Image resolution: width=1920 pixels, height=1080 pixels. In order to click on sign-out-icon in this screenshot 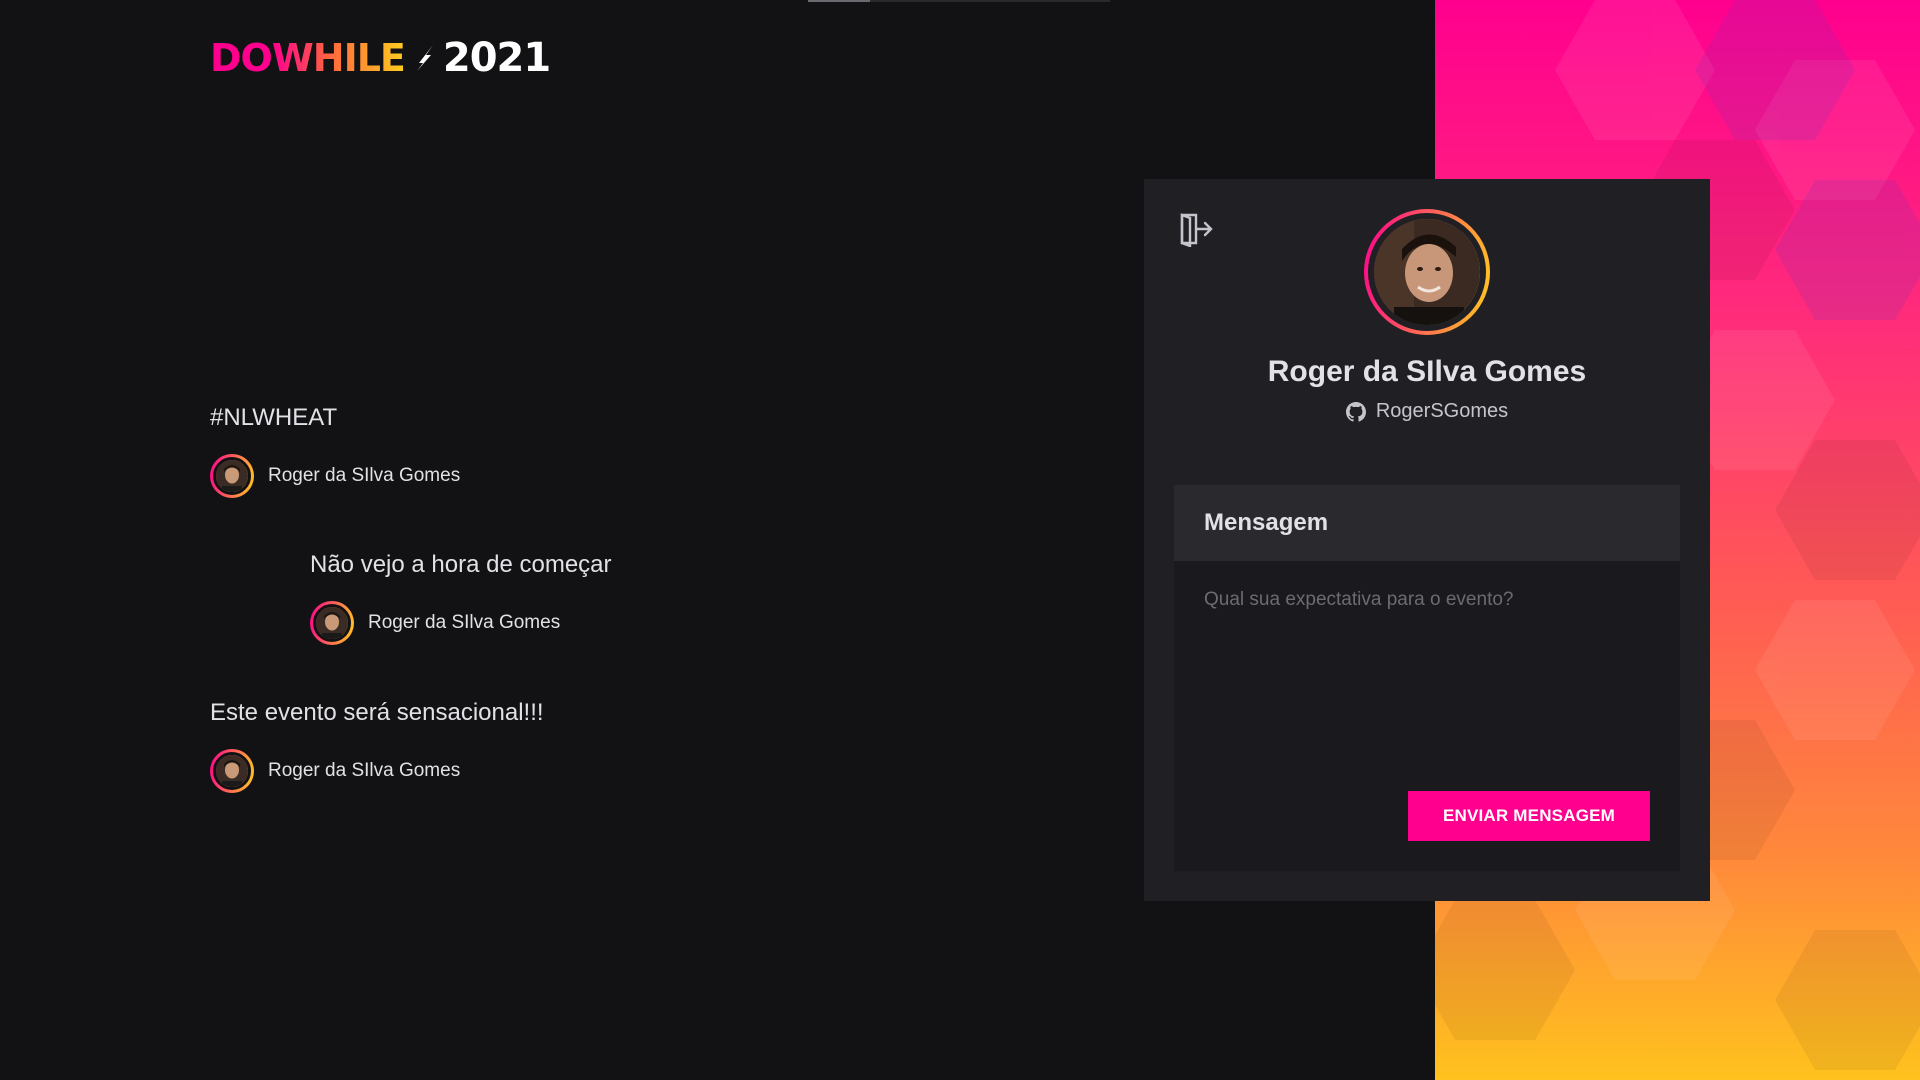, I will do `click(1196, 230)`.